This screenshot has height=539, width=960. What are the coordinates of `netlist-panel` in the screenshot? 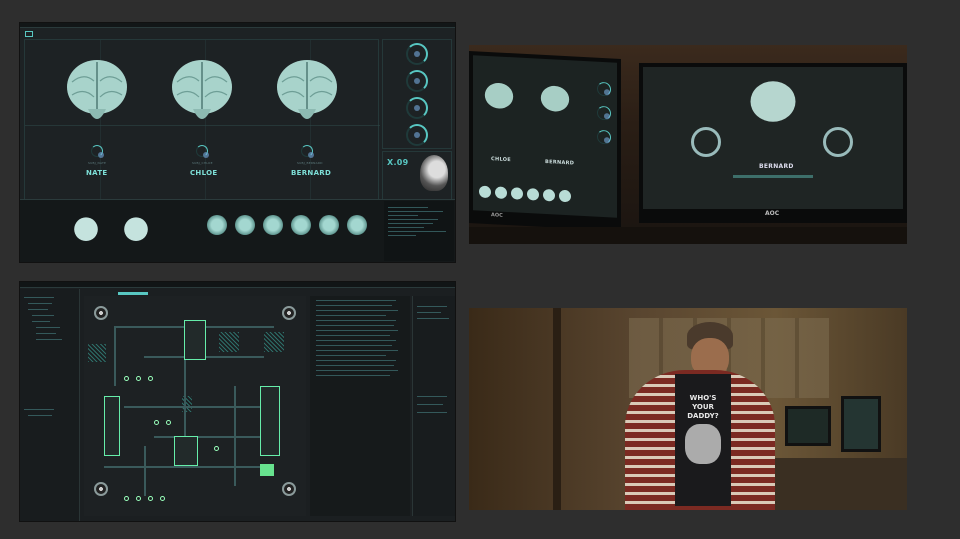 It's located at (360, 406).